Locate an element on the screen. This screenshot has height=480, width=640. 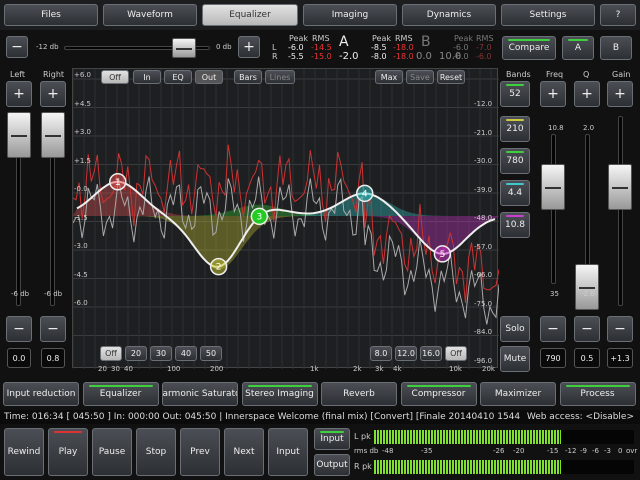
meter-scale-label: 0 is located at coordinates (620, 451).